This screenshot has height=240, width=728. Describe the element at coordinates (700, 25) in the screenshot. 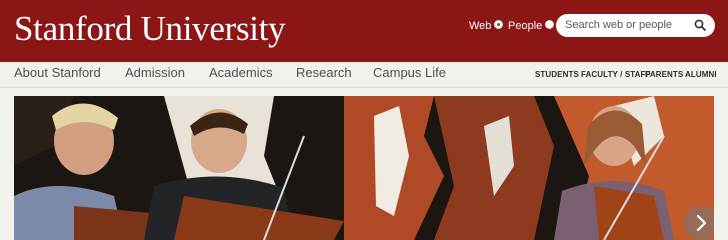

I see `search-icon` at that location.